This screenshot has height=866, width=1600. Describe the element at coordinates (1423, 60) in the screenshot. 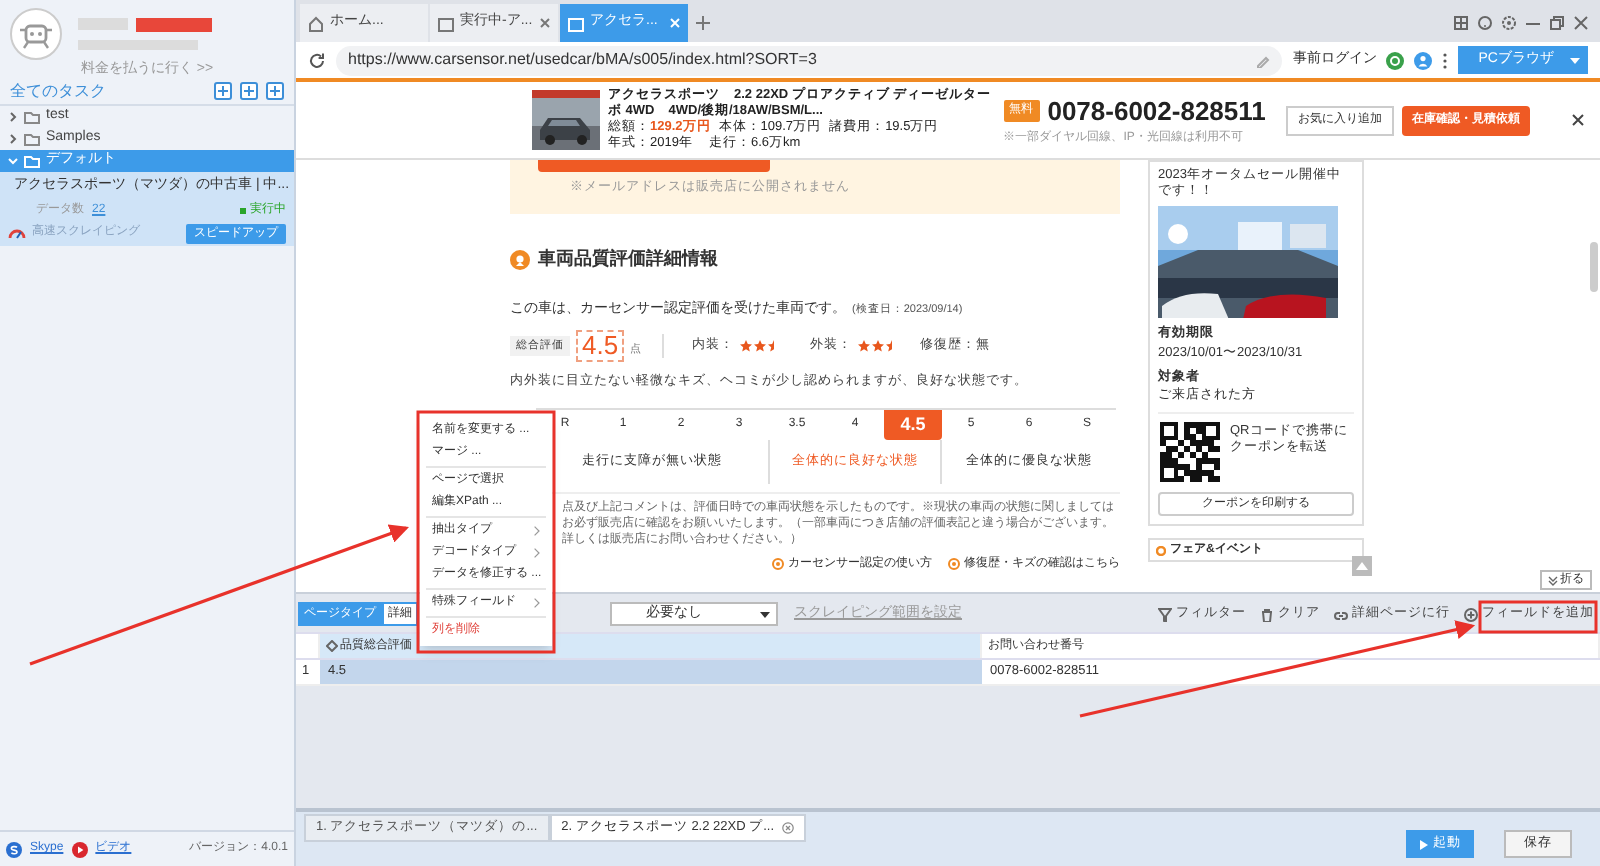

I see `user-circle-icon` at that location.